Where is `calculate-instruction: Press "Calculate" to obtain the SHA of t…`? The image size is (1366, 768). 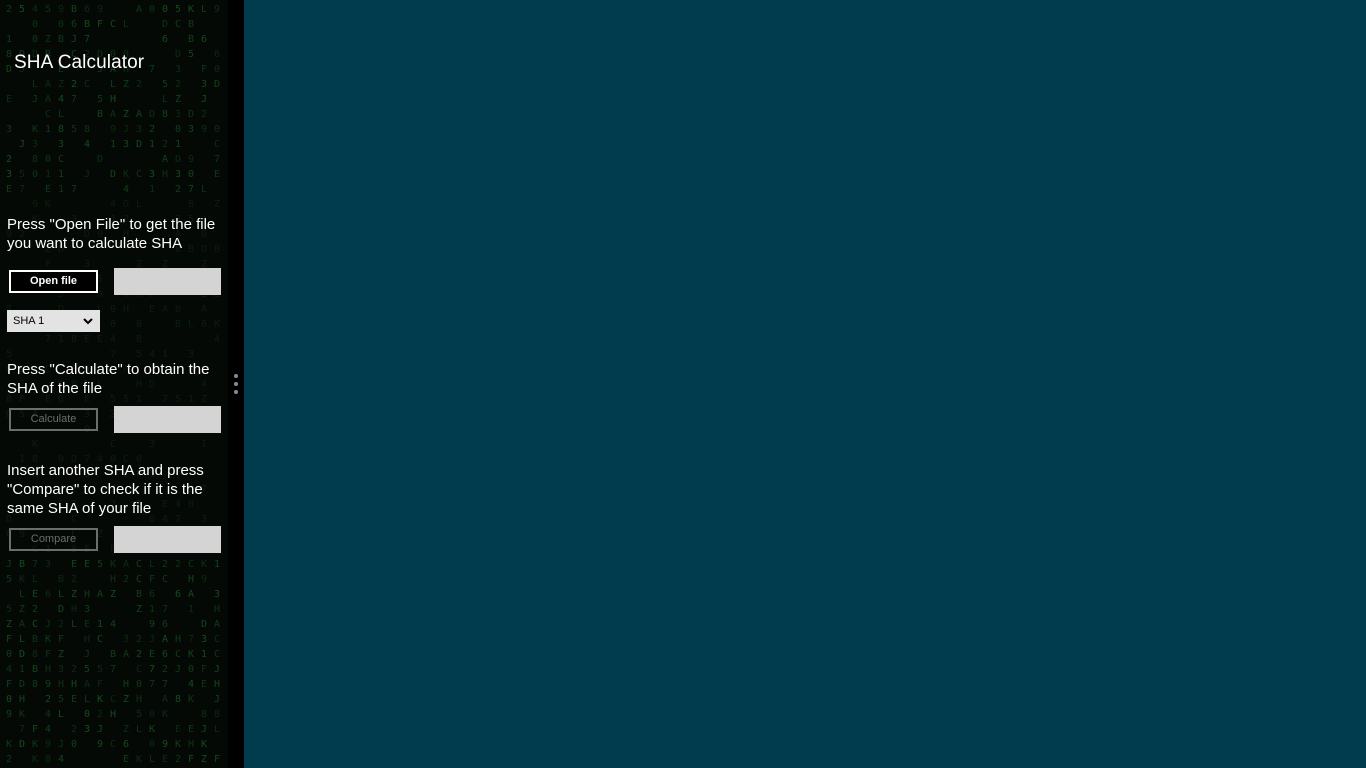
calculate-instruction: Press "Calculate" to obtain the SHA of t… is located at coordinates (108, 379).